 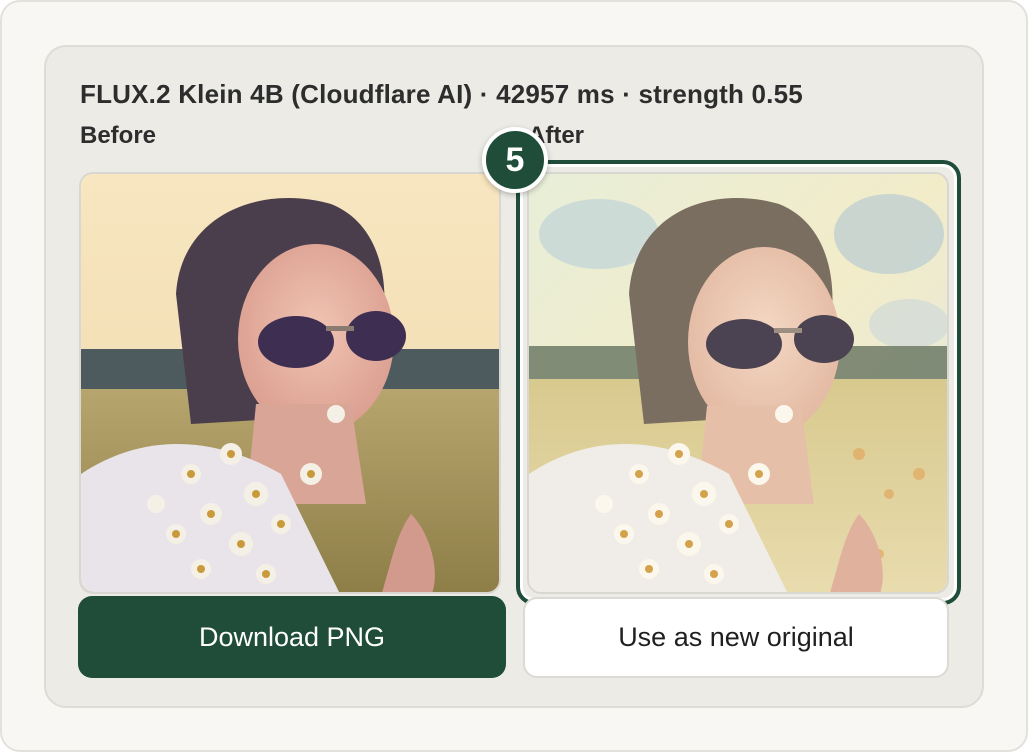 I want to click on before-label: Before, so click(x=118, y=135).